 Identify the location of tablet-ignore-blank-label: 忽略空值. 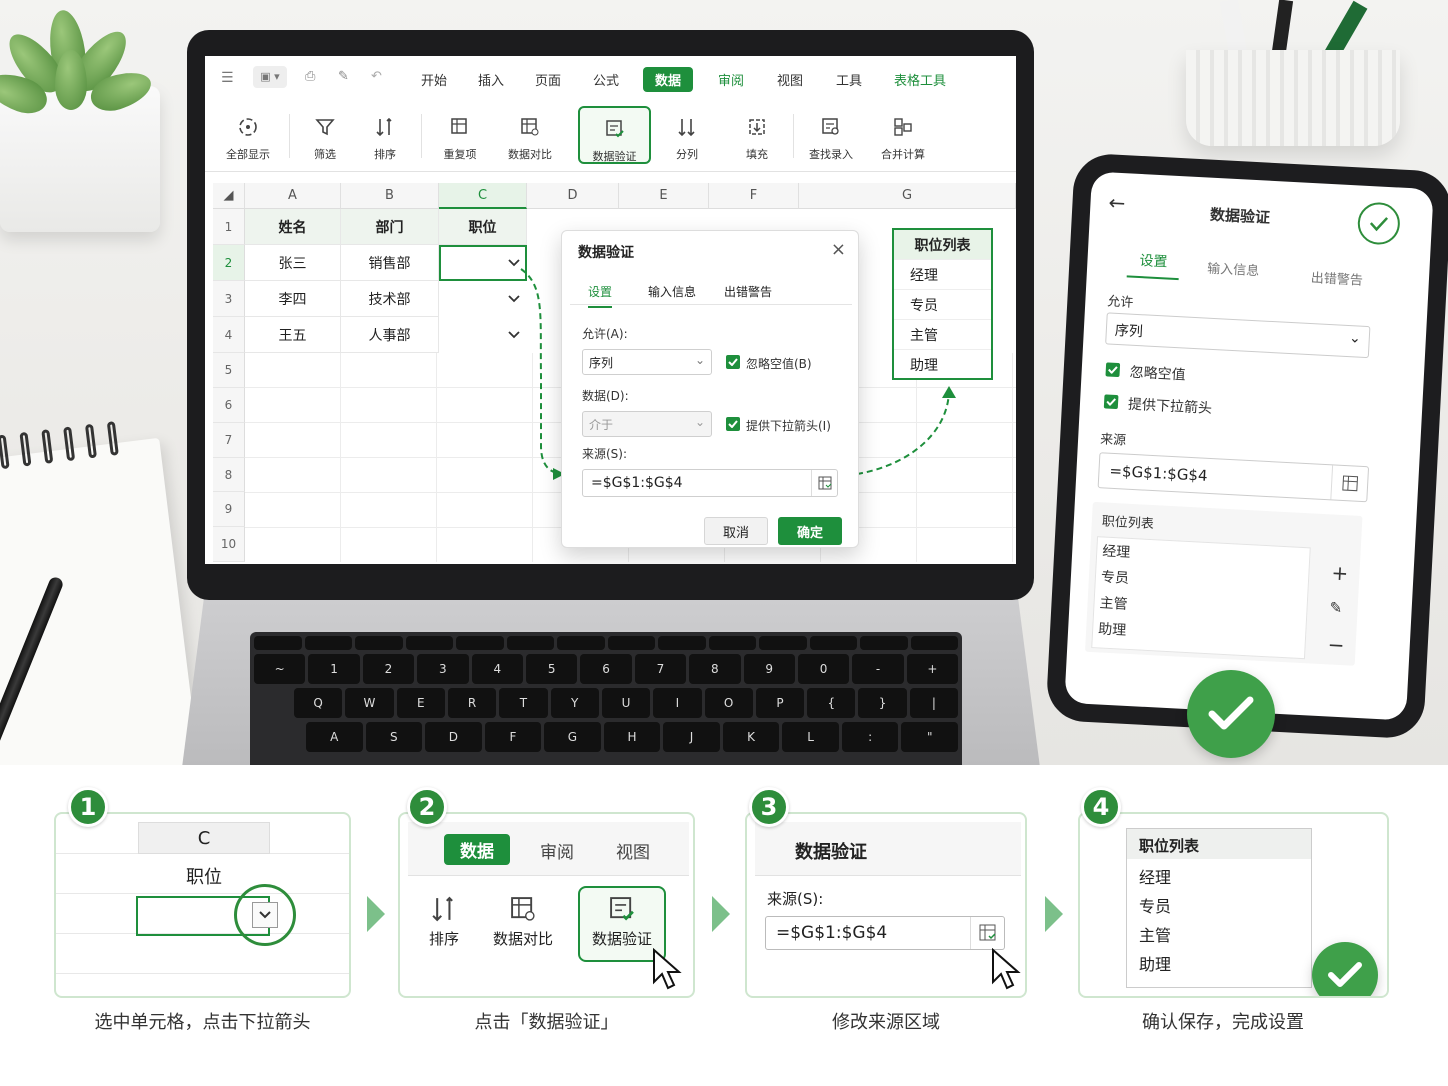
(1158, 374).